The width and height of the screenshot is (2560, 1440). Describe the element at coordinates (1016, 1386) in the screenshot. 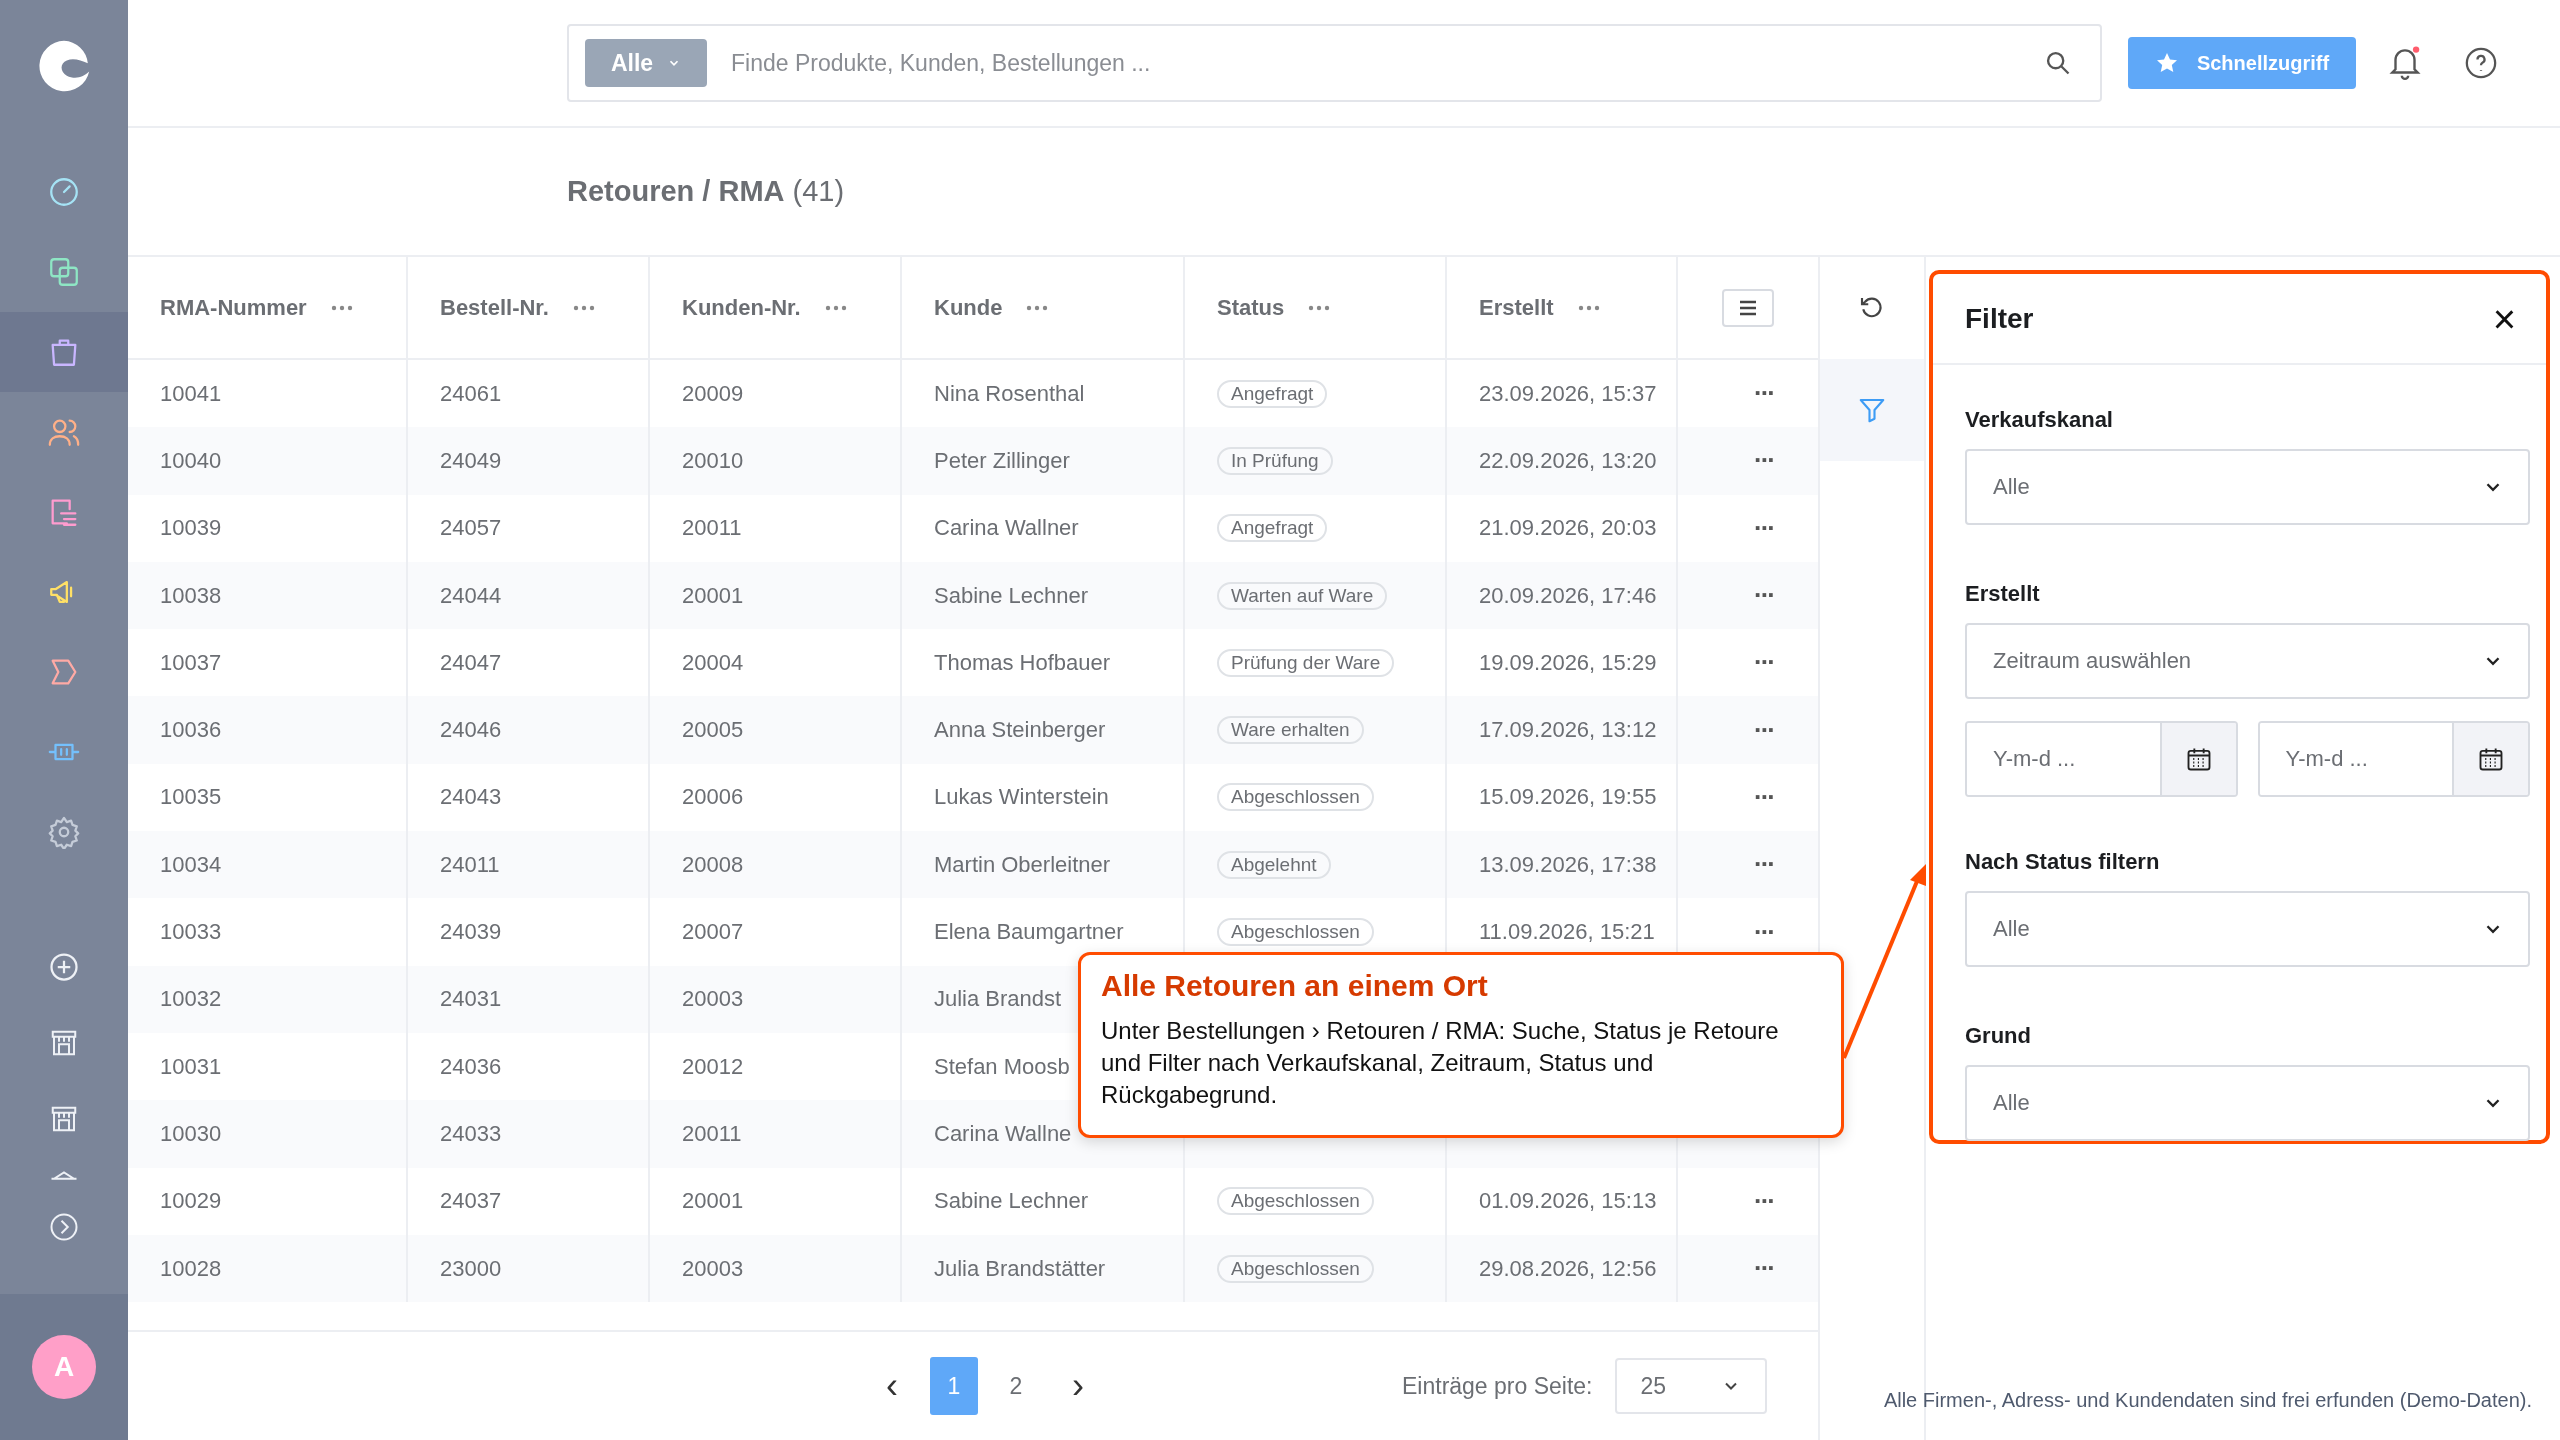

I see `page-button: 2` at that location.